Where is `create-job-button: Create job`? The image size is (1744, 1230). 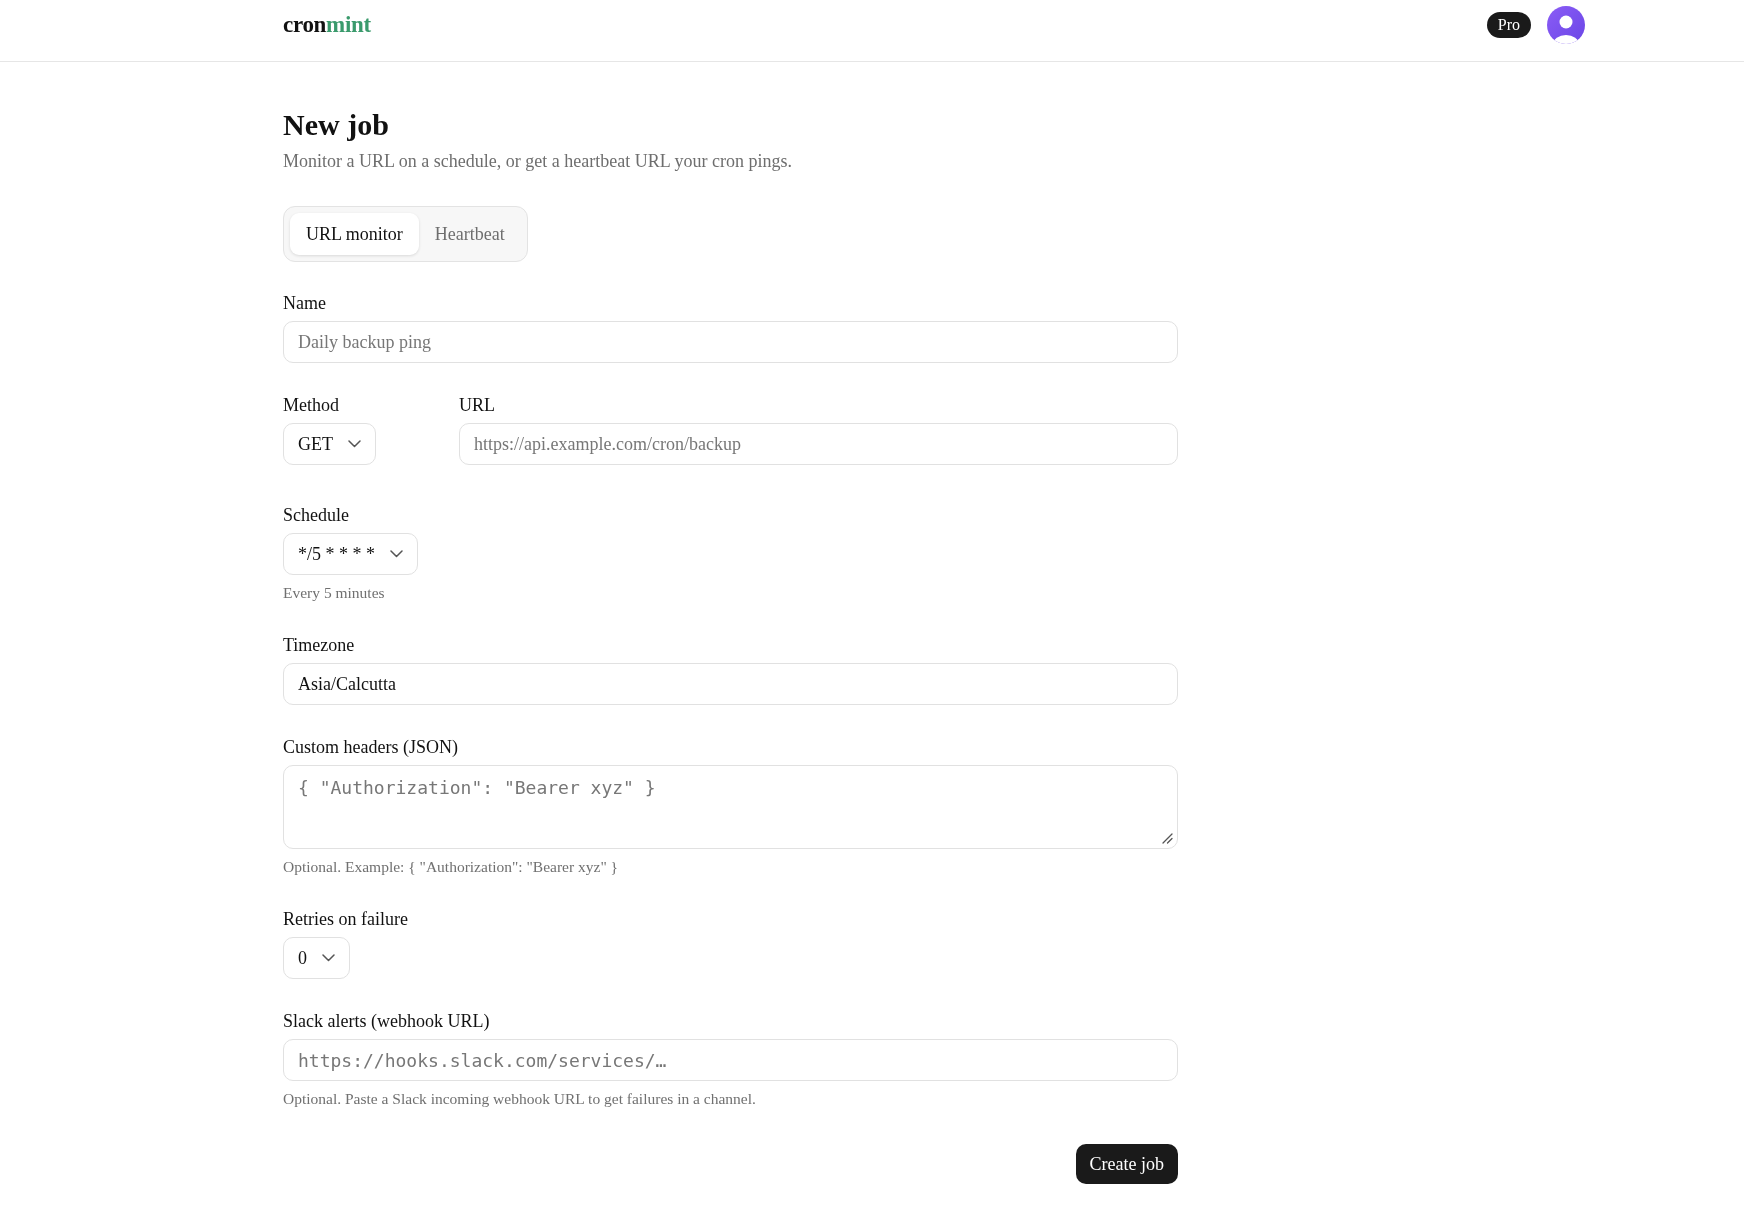 create-job-button: Create job is located at coordinates (1126, 1164).